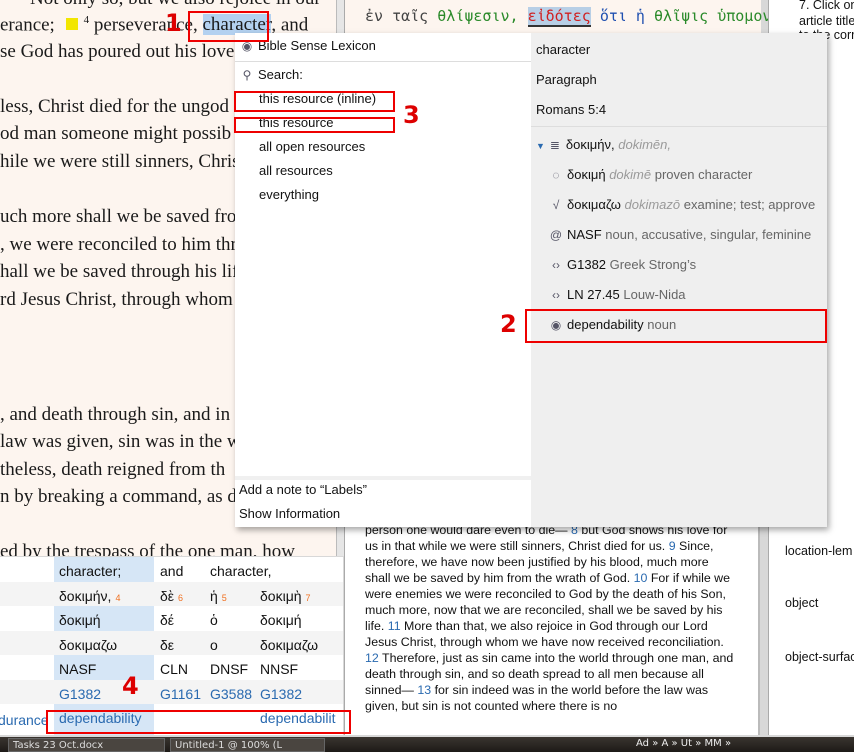  Describe the element at coordinates (587, 264) in the screenshot. I see `entry-main: G1382` at that location.